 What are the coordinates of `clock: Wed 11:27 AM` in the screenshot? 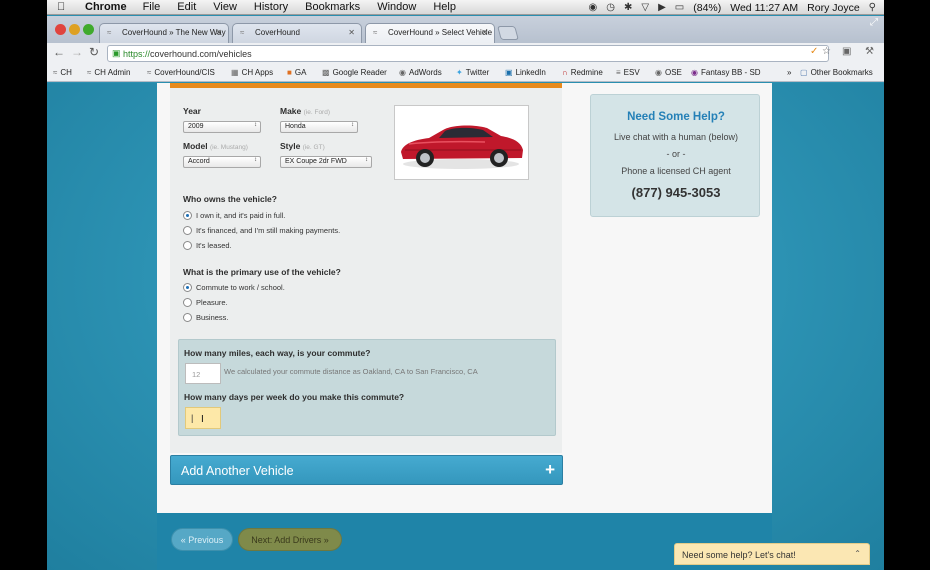 It's located at (764, 8).